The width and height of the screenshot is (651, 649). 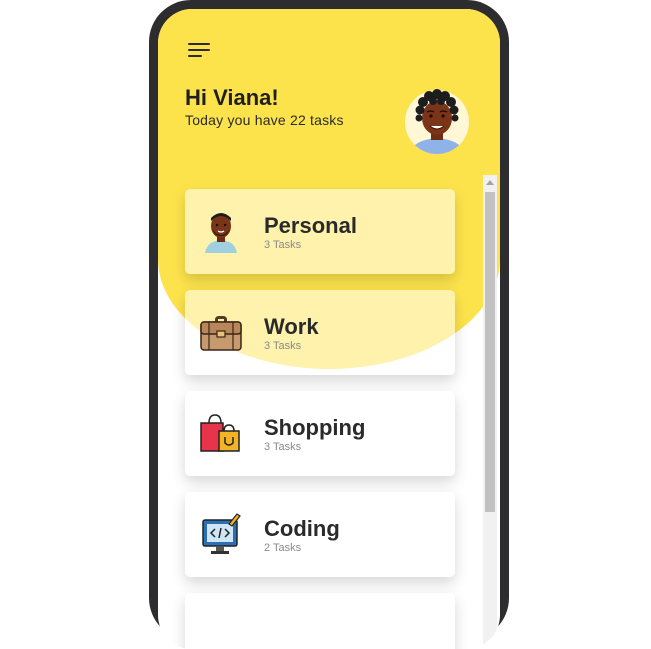 What do you see at coordinates (315, 427) in the screenshot?
I see `category-title: Shopping` at bounding box center [315, 427].